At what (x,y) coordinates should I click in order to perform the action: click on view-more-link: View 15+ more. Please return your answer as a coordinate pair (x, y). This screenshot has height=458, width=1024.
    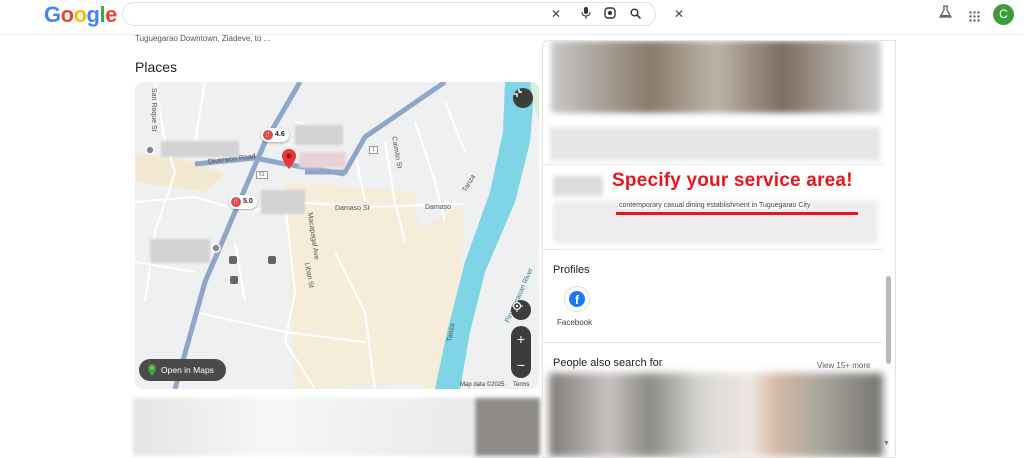
    Looking at the image, I should click on (843, 365).